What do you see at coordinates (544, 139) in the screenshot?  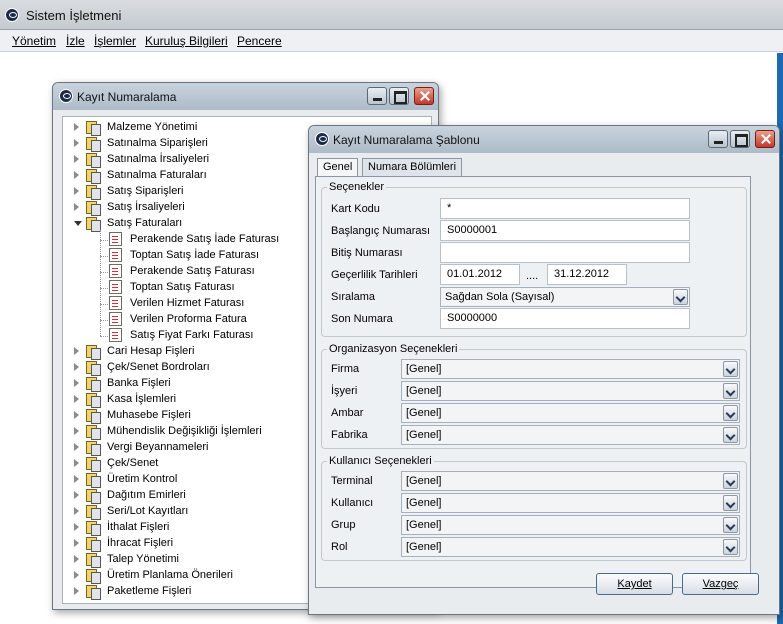 I see `dialog-titlebar: Kayıt Numaralama Şablonu` at bounding box center [544, 139].